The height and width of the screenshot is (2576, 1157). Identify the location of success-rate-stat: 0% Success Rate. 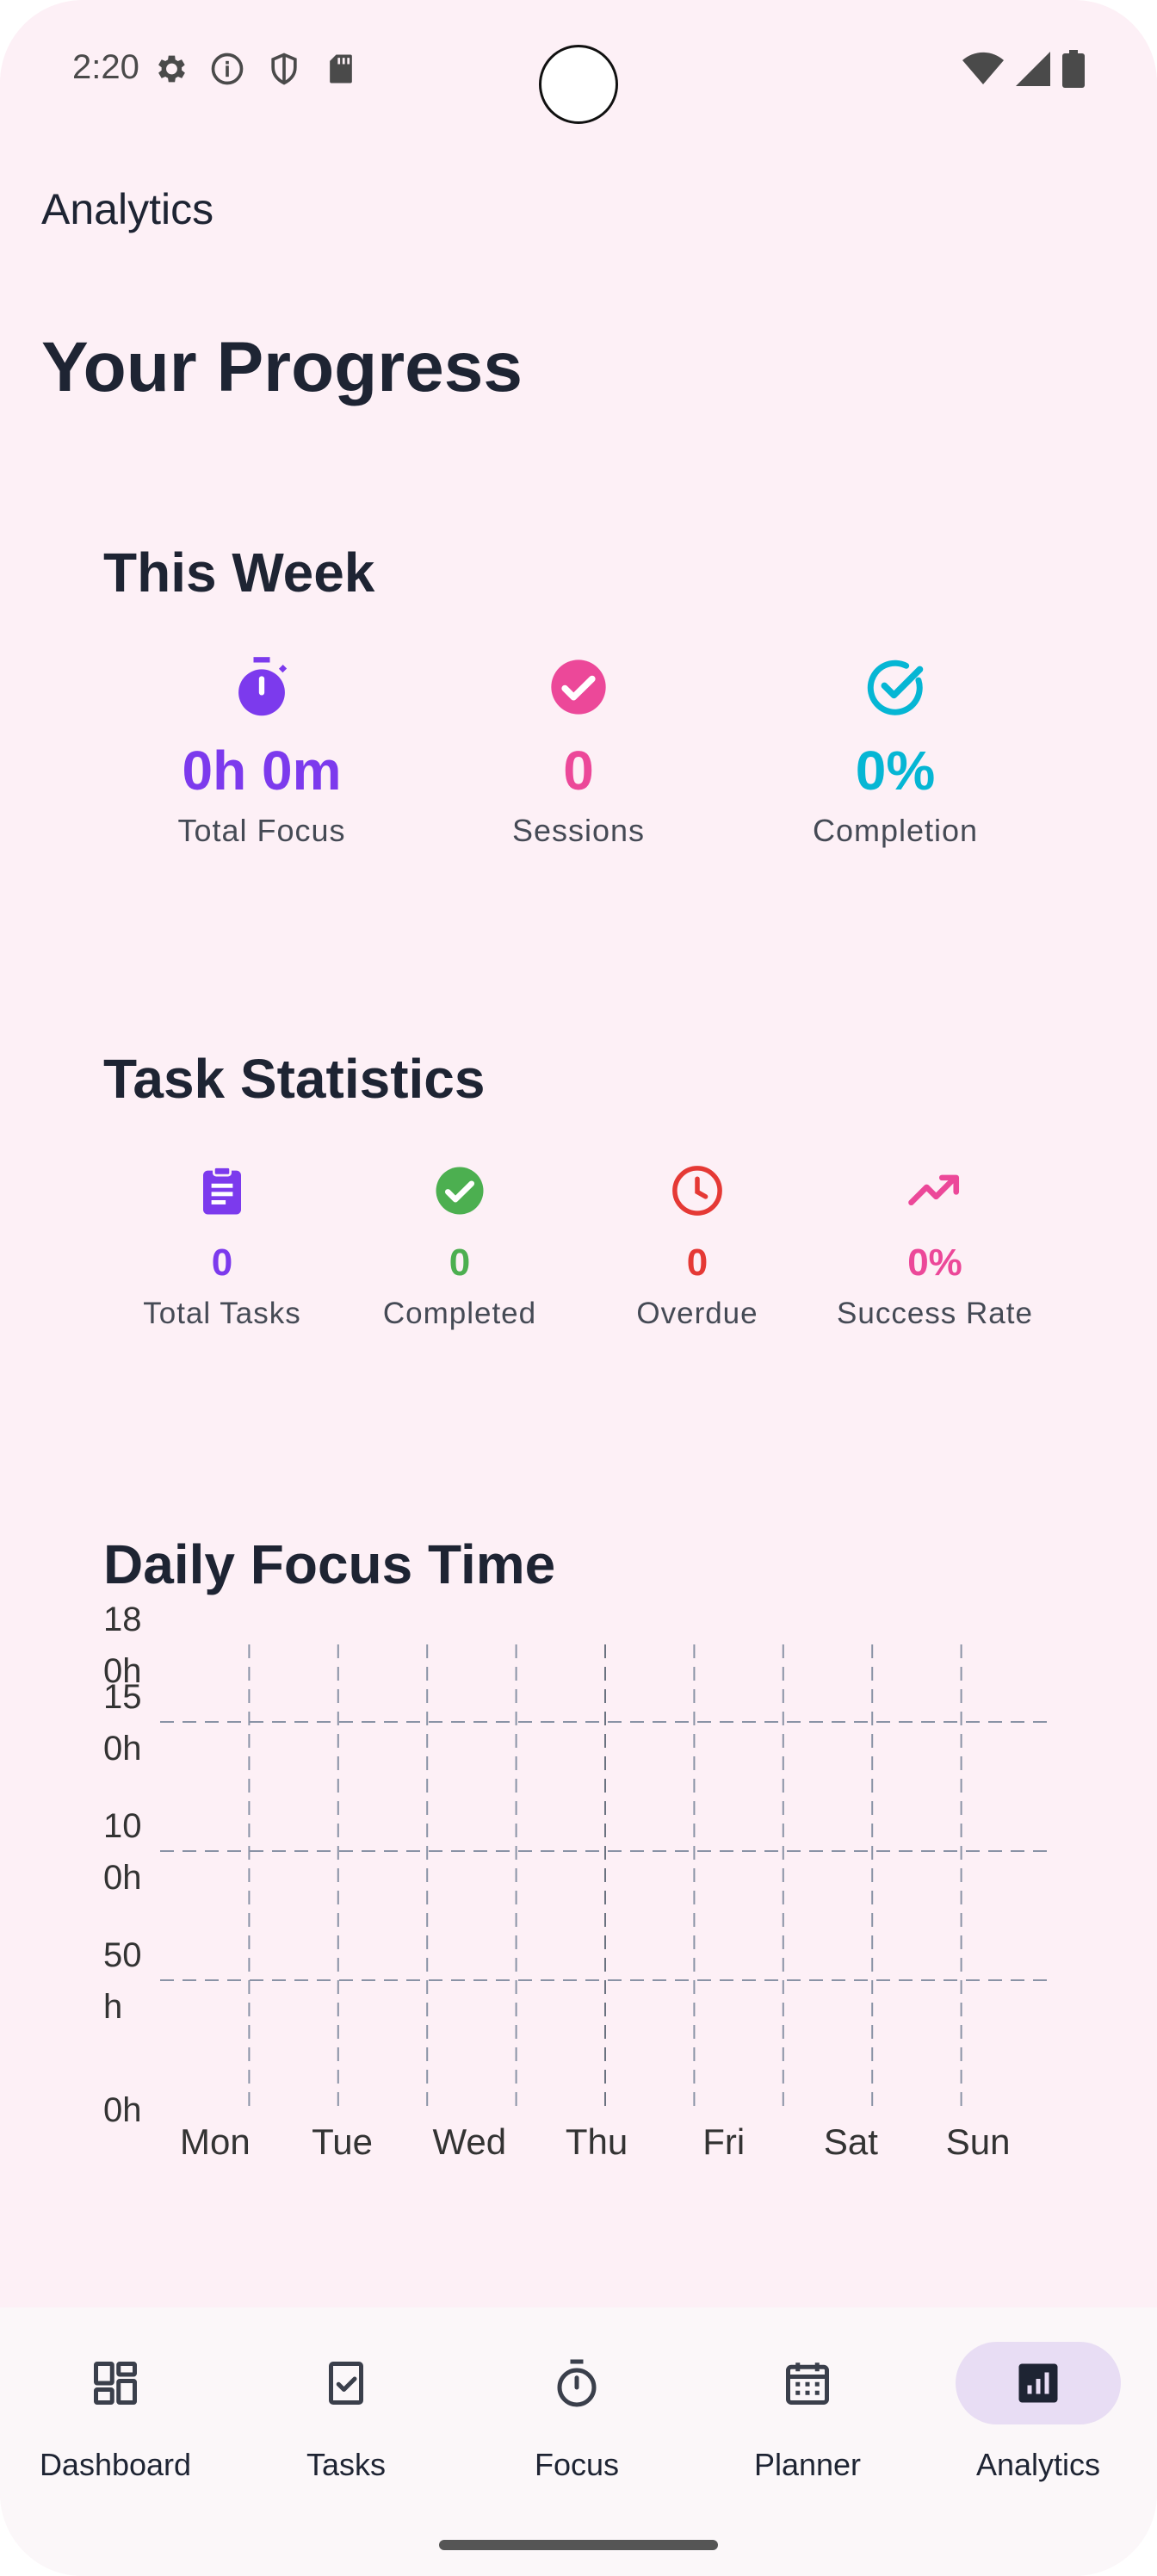
(935, 1246).